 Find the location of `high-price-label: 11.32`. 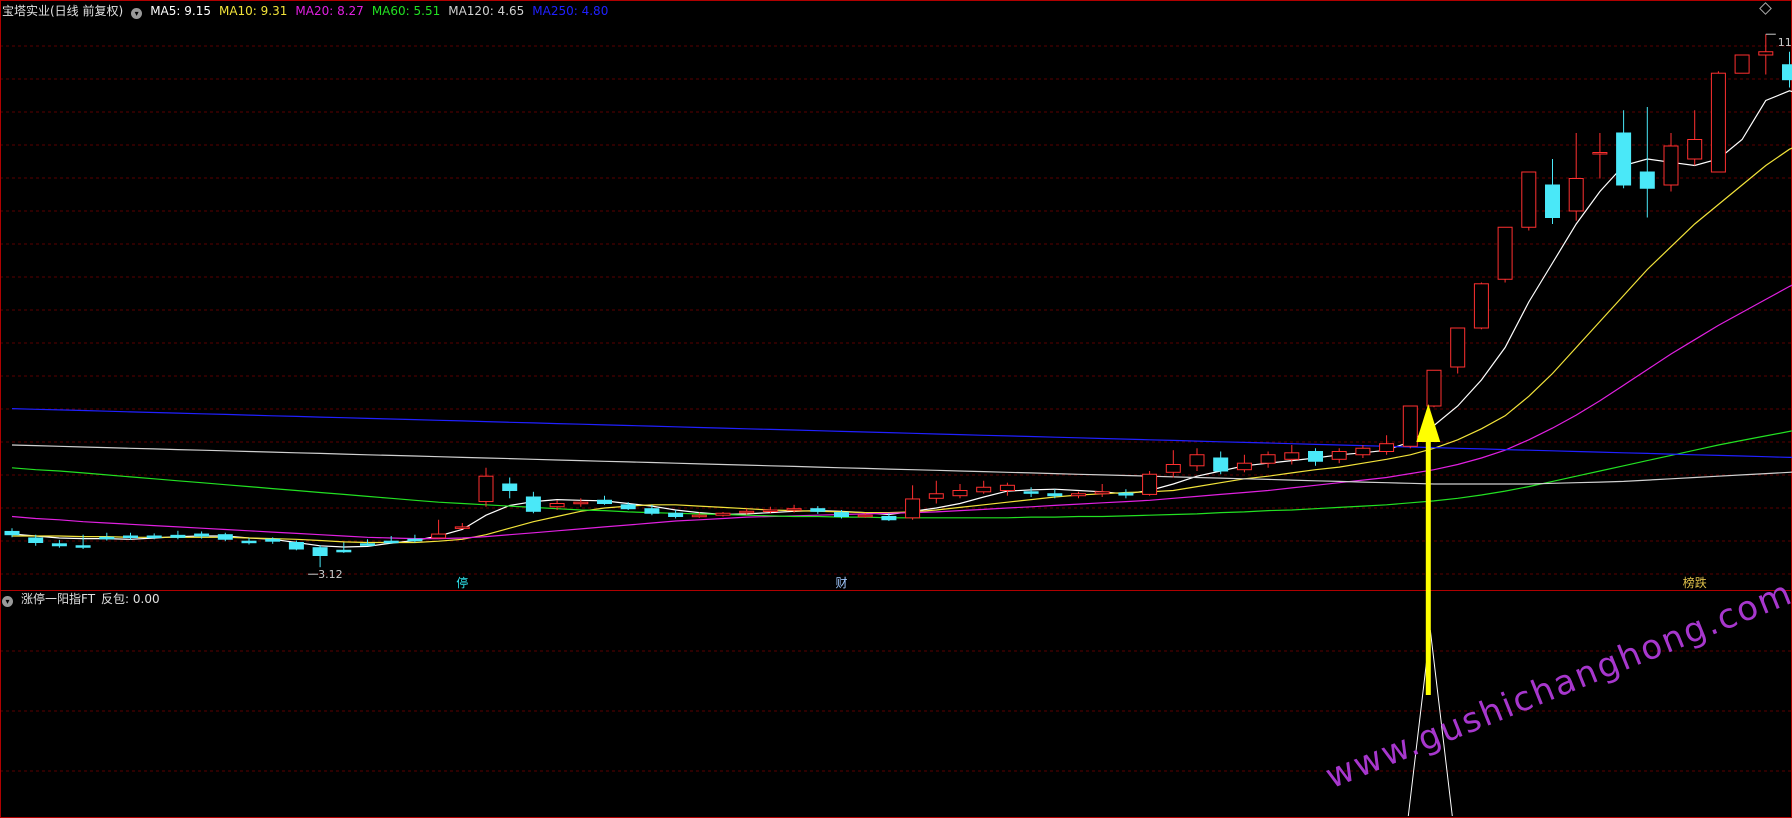

high-price-label: 11.32 is located at coordinates (1785, 42).